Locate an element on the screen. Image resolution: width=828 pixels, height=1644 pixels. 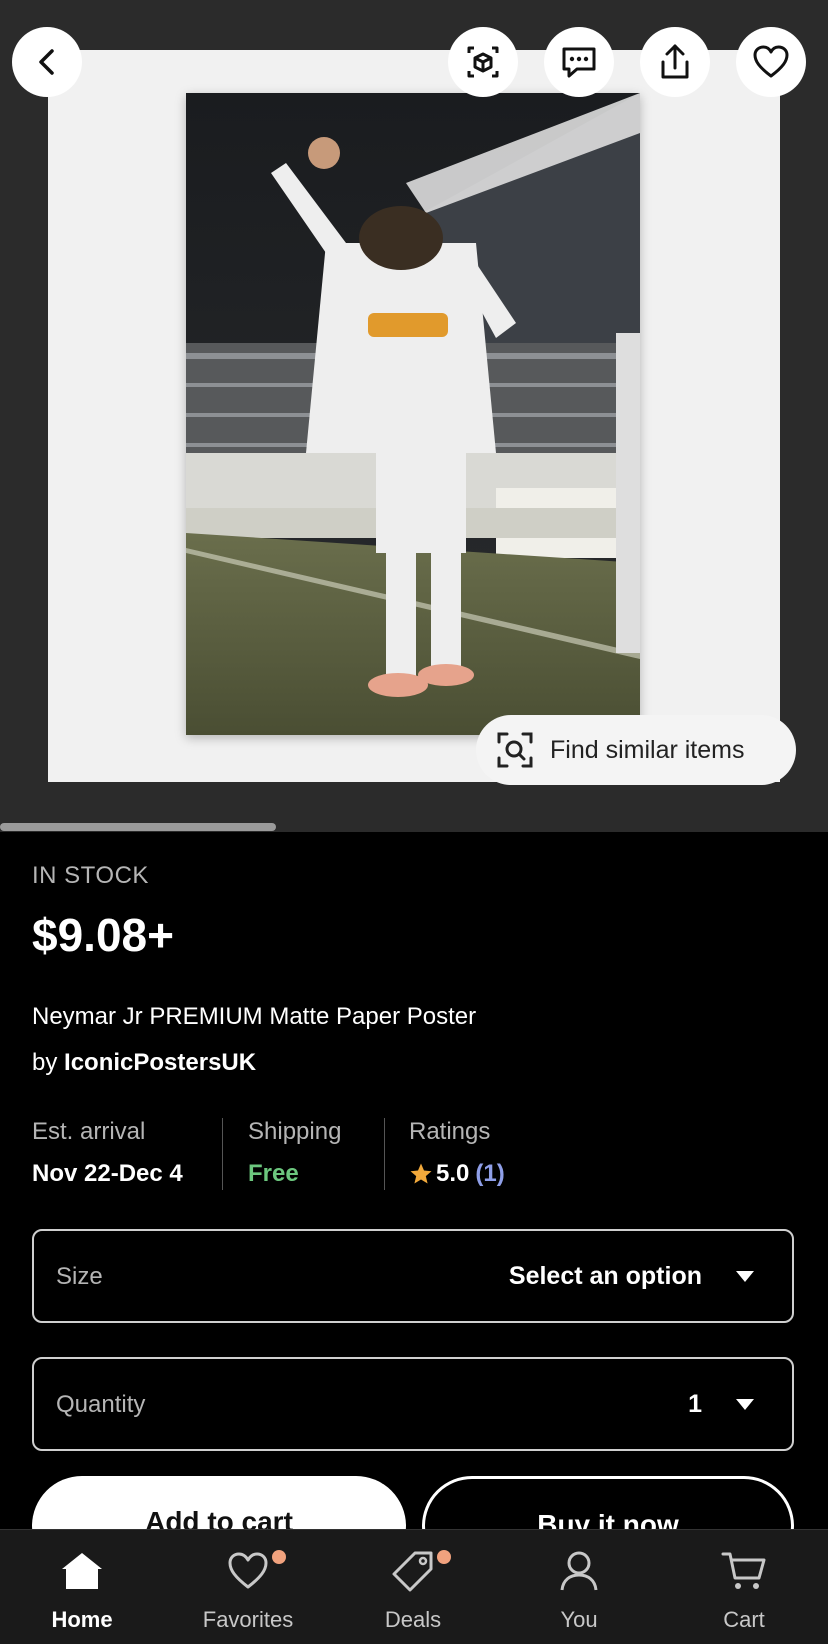
ratings-value: 5.0 (1) is located at coordinates (457, 1174).